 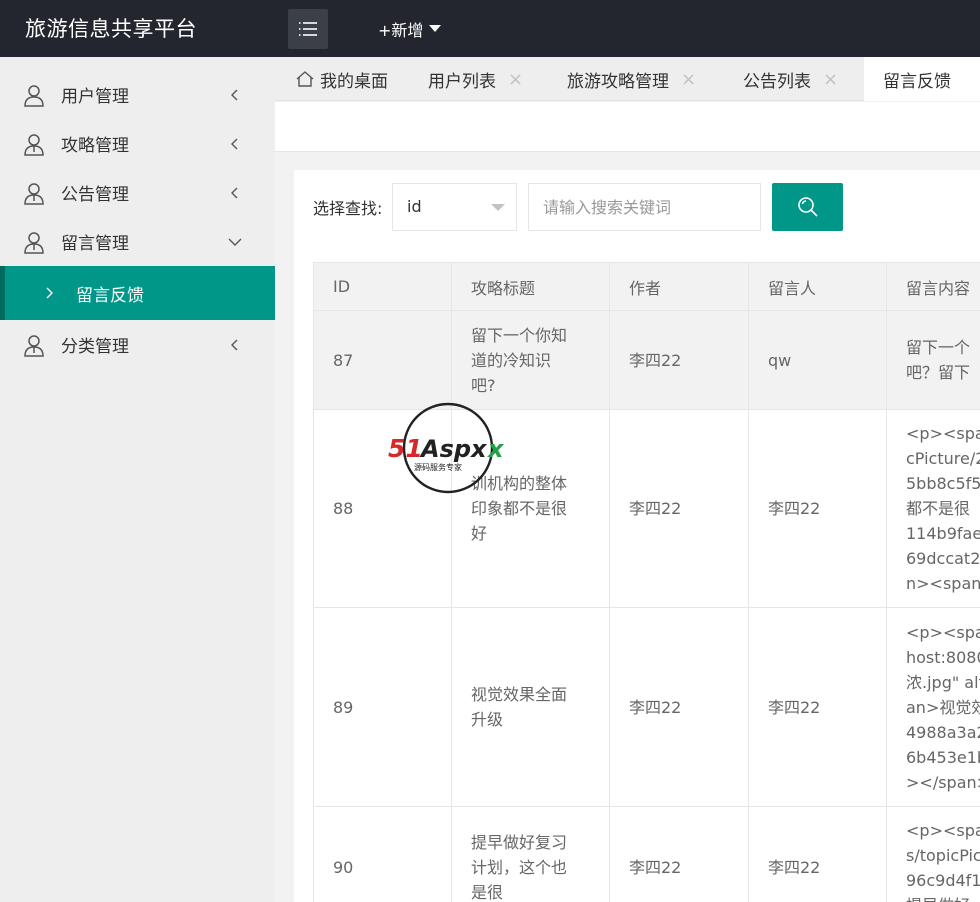 I want to click on tab-label: 公告列表, so click(x=777, y=81).